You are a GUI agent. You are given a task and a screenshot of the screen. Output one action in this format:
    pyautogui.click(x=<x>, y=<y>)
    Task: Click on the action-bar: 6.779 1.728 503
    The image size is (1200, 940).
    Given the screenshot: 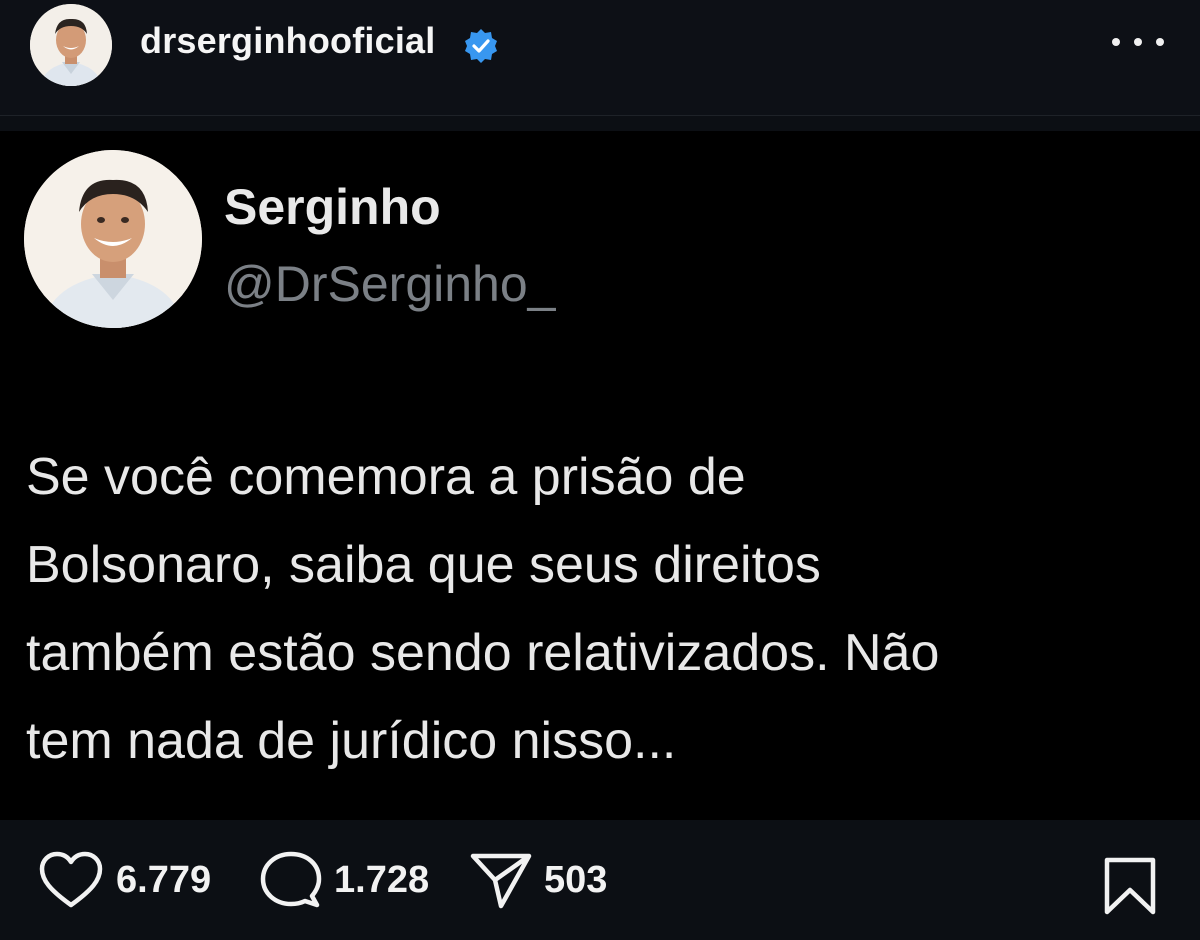 What is the action you would take?
    pyautogui.click(x=600, y=880)
    